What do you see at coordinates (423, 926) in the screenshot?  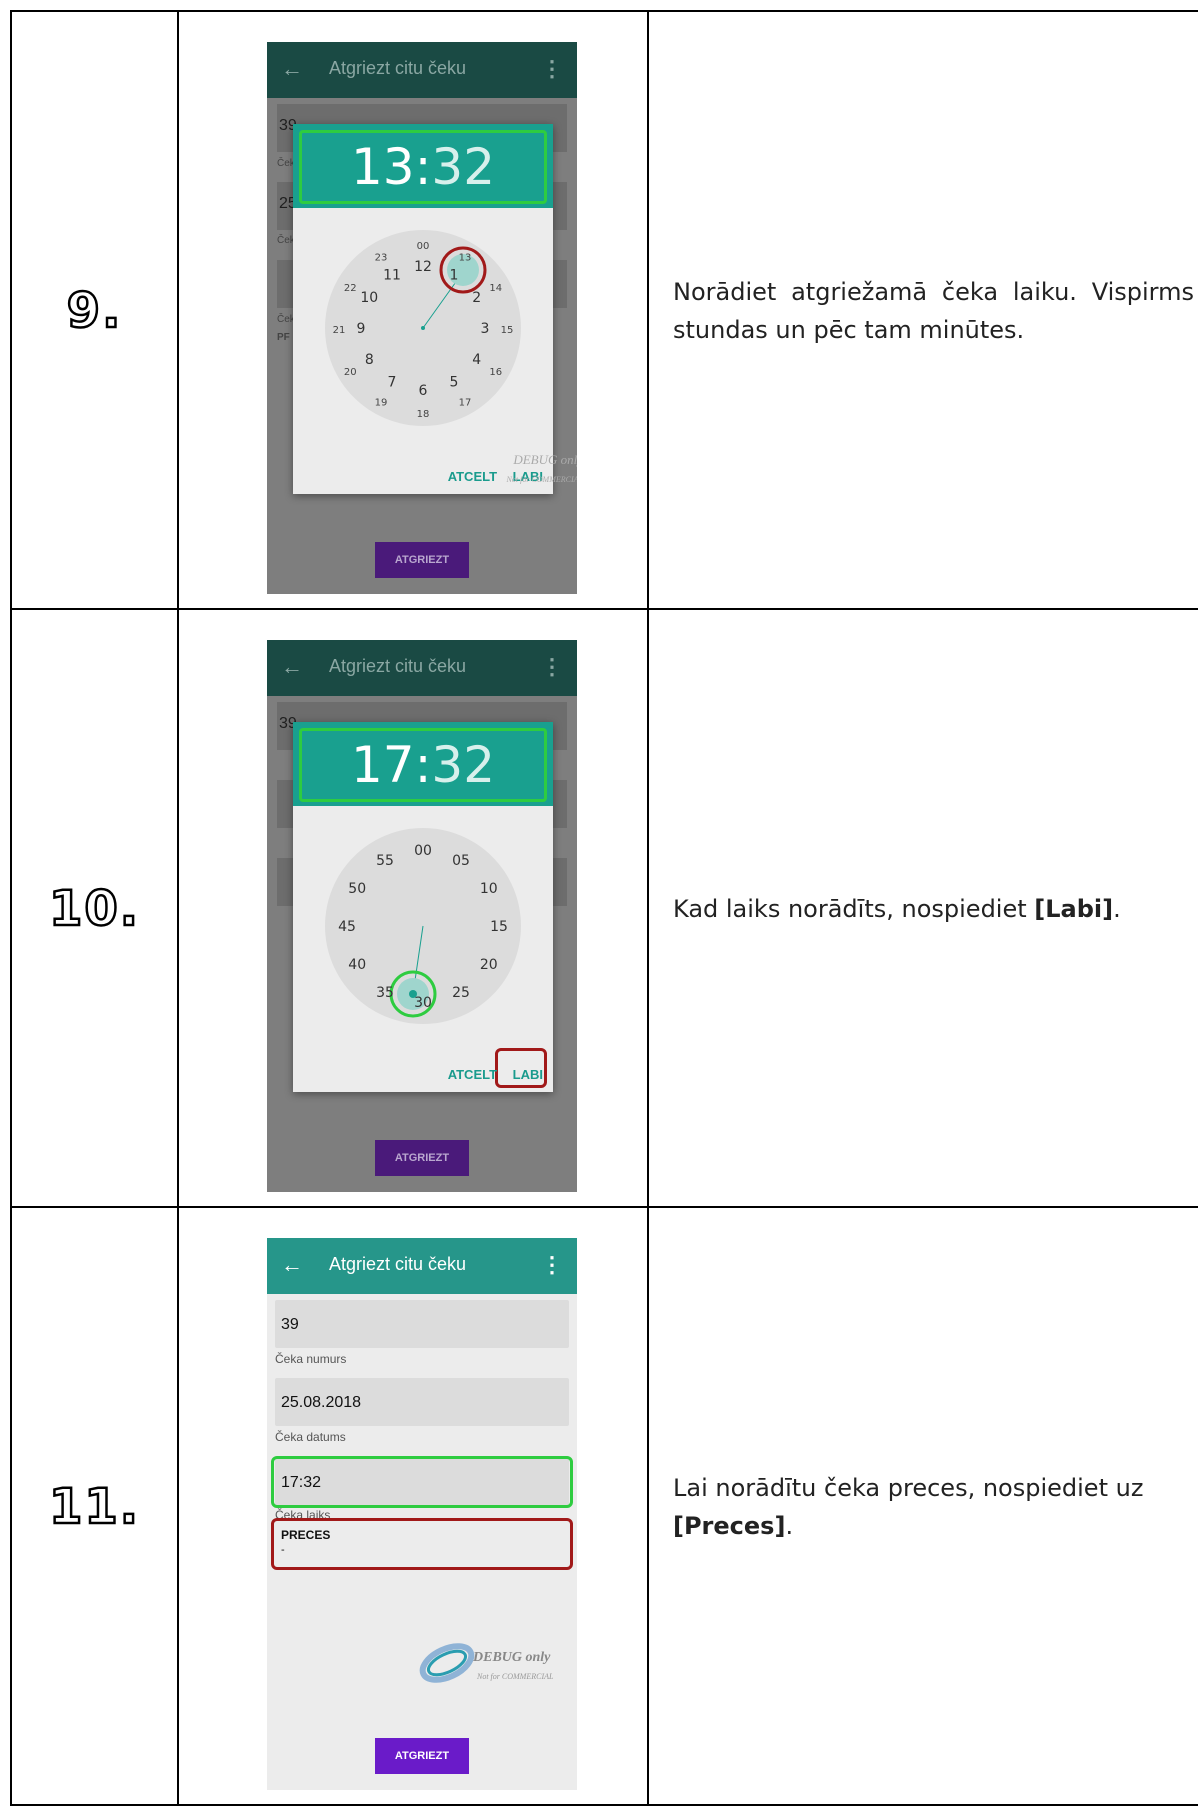 I see `minute-clock-face: 00 05 10 15 20 25 30 35 40 45 50 55` at bounding box center [423, 926].